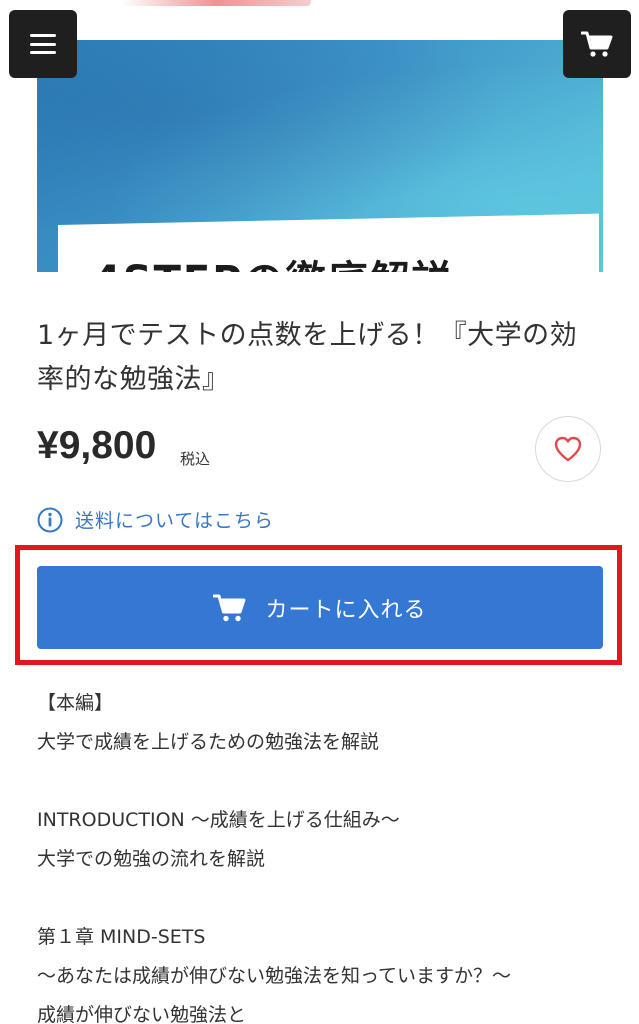  I want to click on description-line: INTRODUCTION 〜成績を上げる仕組み〜, so click(218, 820).